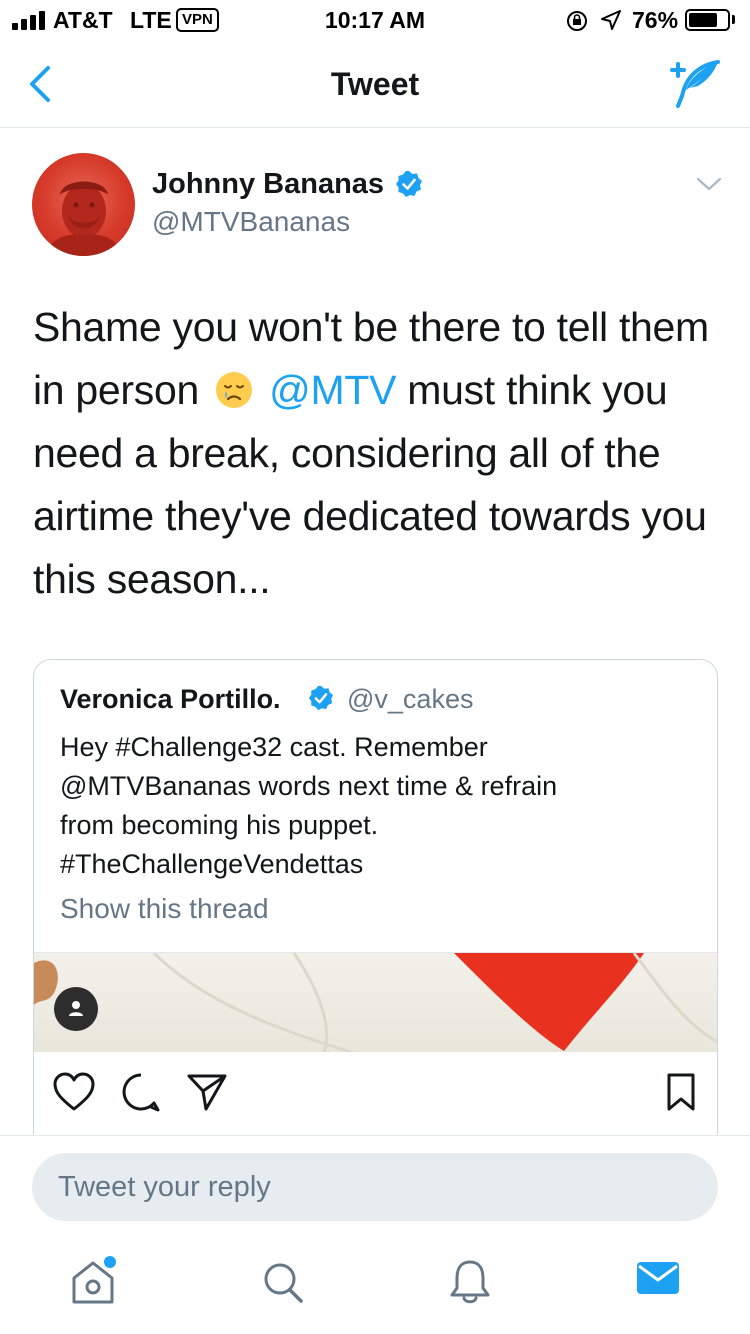  What do you see at coordinates (611, 20) in the screenshot?
I see `location-arrow-icon` at bounding box center [611, 20].